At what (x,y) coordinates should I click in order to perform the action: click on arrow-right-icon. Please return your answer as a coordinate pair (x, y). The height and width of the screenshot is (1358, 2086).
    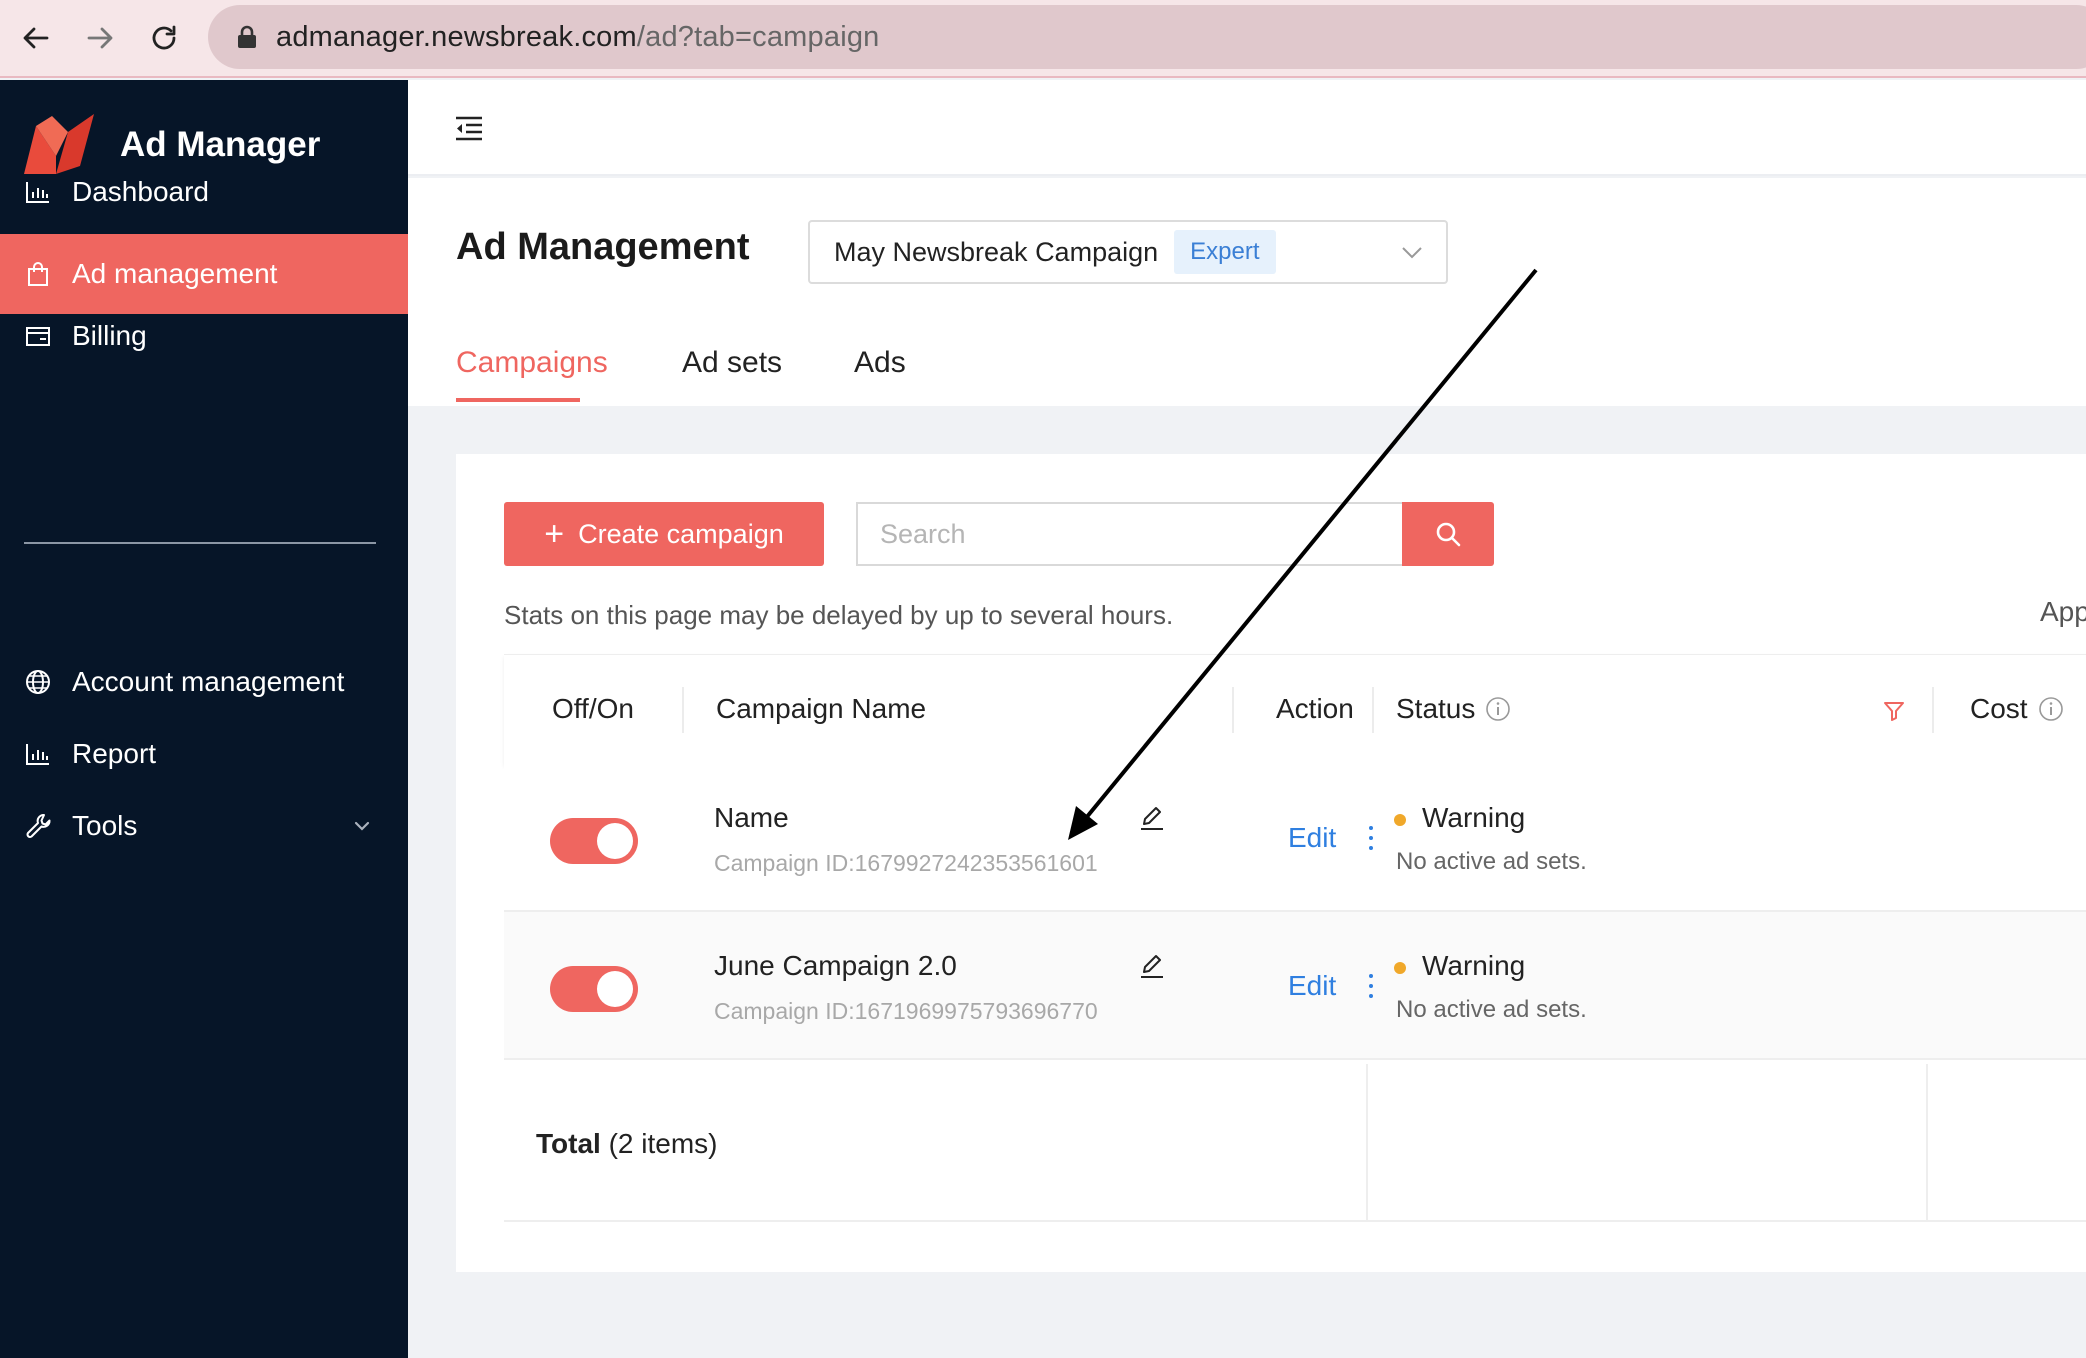
    Looking at the image, I should click on (100, 38).